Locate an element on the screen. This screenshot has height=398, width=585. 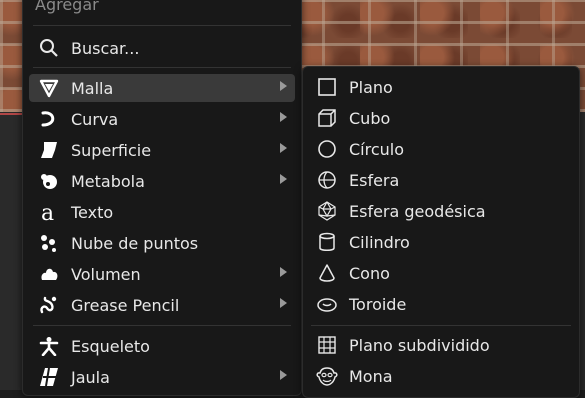
submenu-item-plano-subdividido: Plano subdividido is located at coordinates (440, 345).